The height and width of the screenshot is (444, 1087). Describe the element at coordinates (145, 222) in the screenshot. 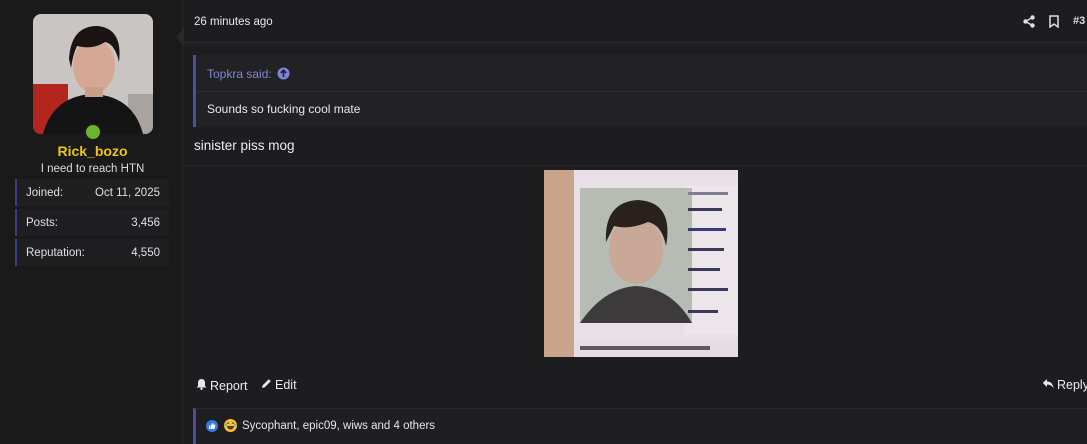

I see `stat-value: 3,456` at that location.